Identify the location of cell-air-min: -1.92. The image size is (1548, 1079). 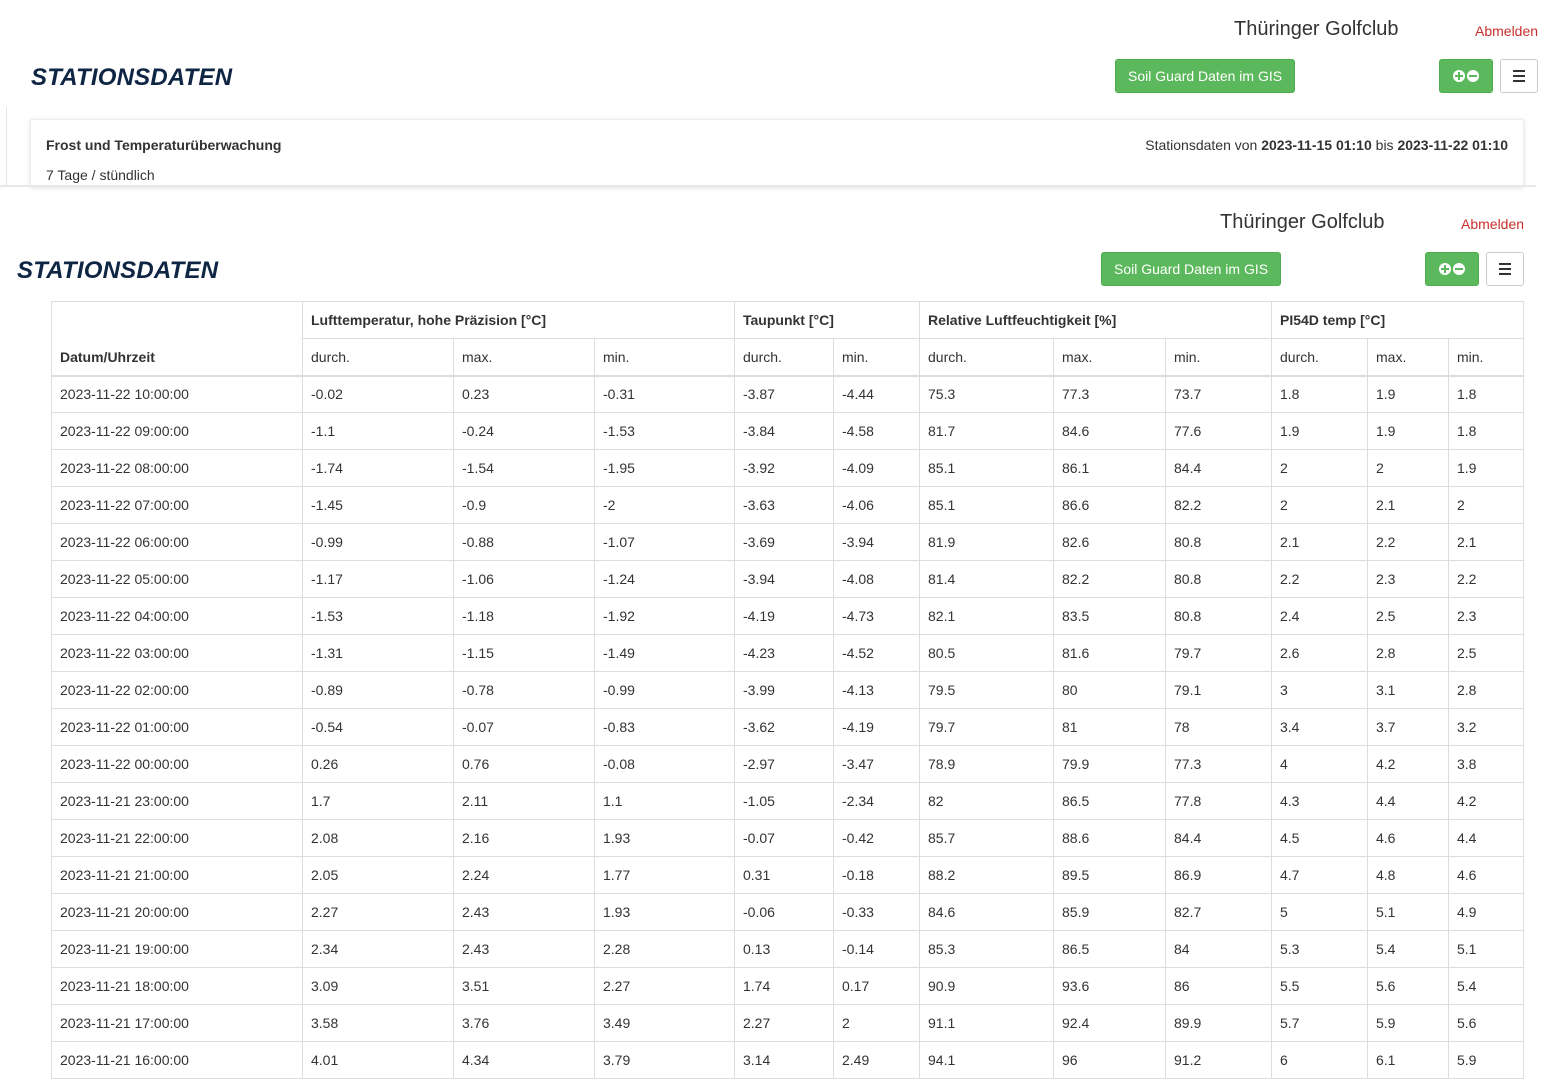
(664, 616).